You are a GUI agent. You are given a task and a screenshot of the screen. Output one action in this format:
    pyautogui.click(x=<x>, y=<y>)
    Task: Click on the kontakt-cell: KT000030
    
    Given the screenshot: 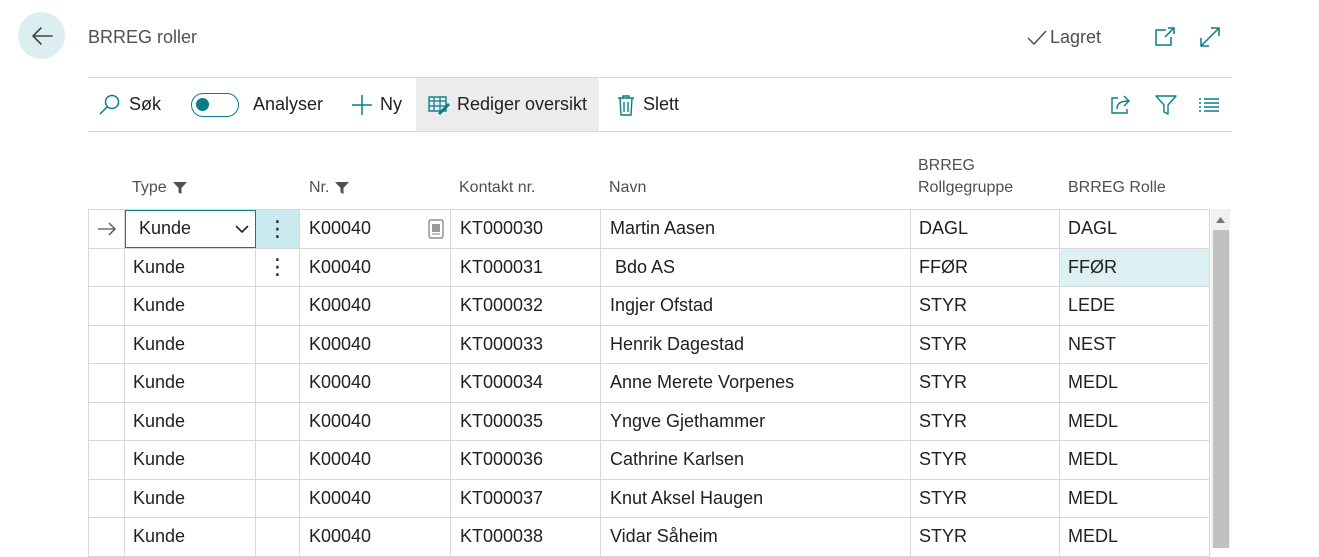 What is the action you would take?
    pyautogui.click(x=526, y=229)
    